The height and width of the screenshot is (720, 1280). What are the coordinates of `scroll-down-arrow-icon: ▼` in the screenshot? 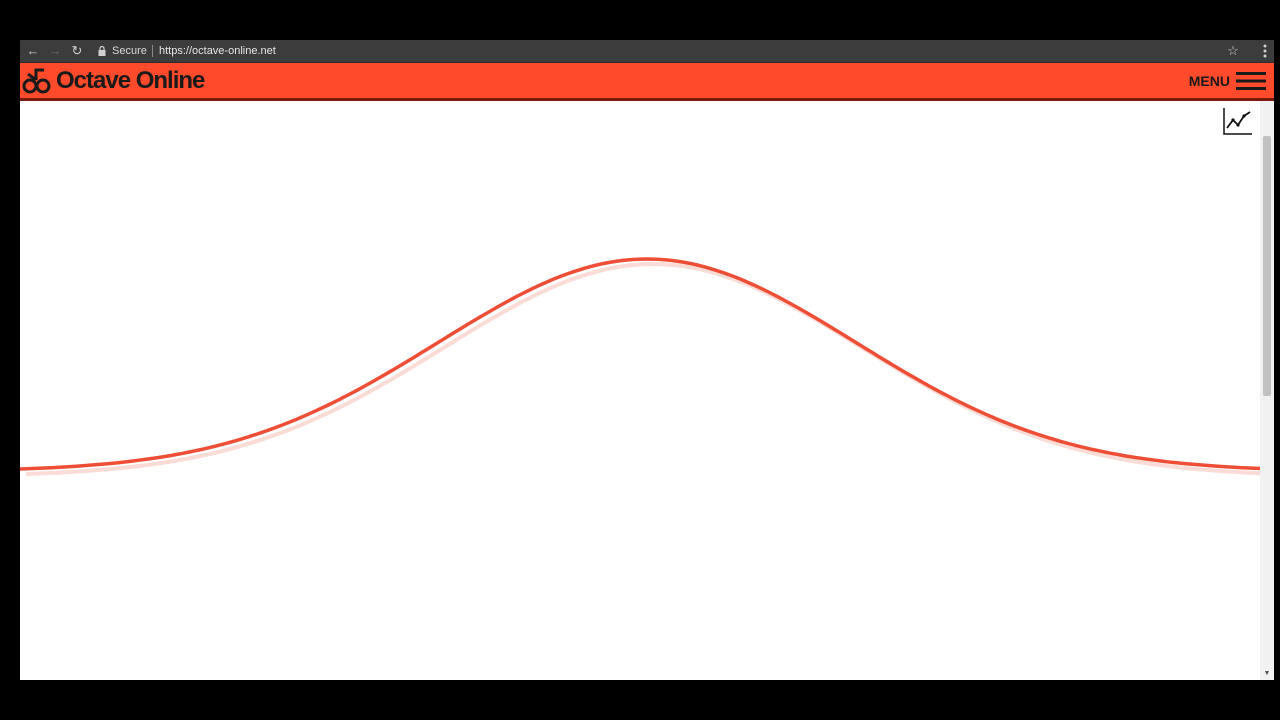 It's located at (1267, 674).